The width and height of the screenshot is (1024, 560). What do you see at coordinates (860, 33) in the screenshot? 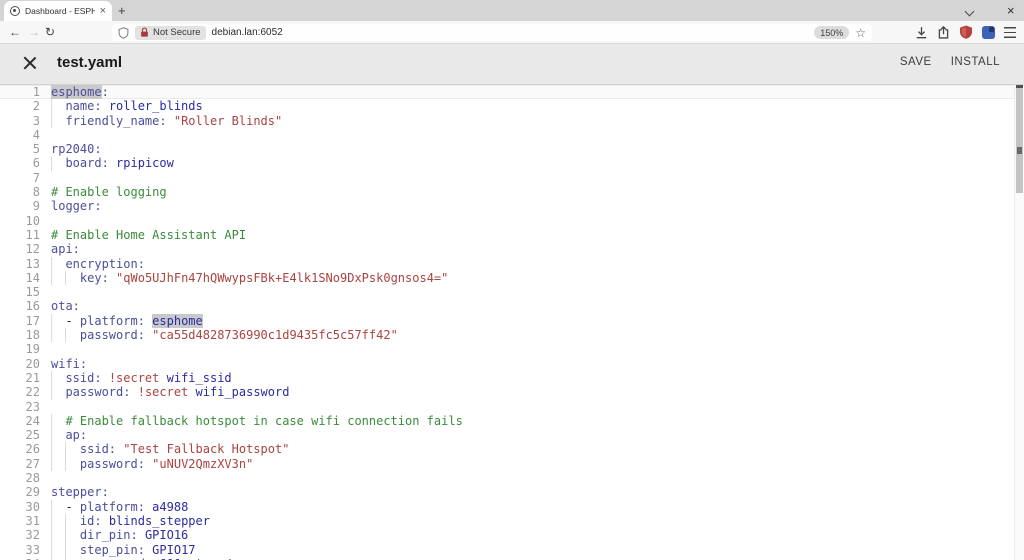
I see `bookmark-star-icon: ☆` at bounding box center [860, 33].